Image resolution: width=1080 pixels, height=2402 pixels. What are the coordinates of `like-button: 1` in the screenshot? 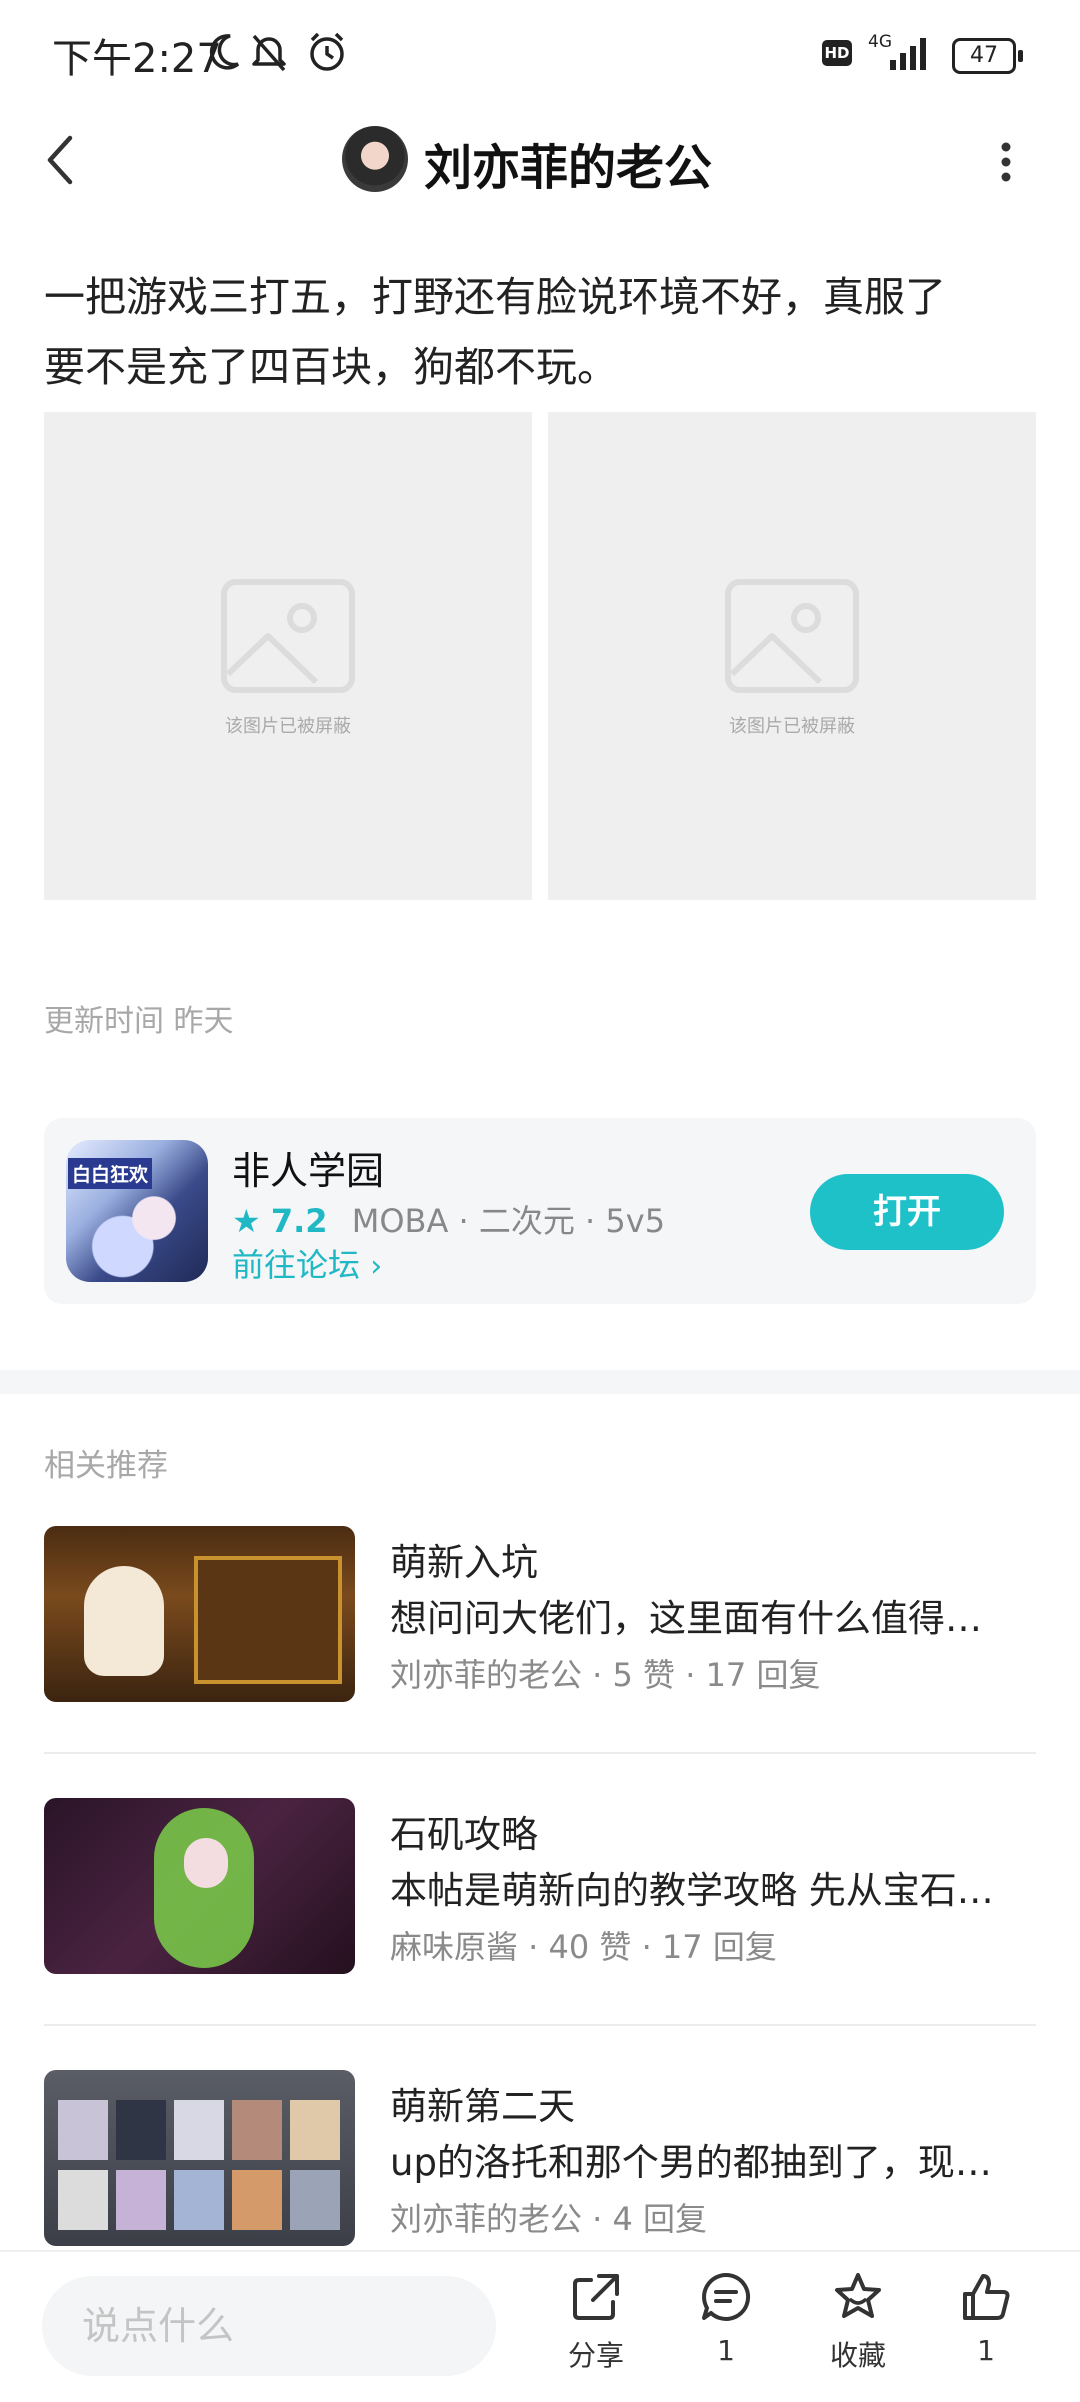 It's located at (986, 2318).